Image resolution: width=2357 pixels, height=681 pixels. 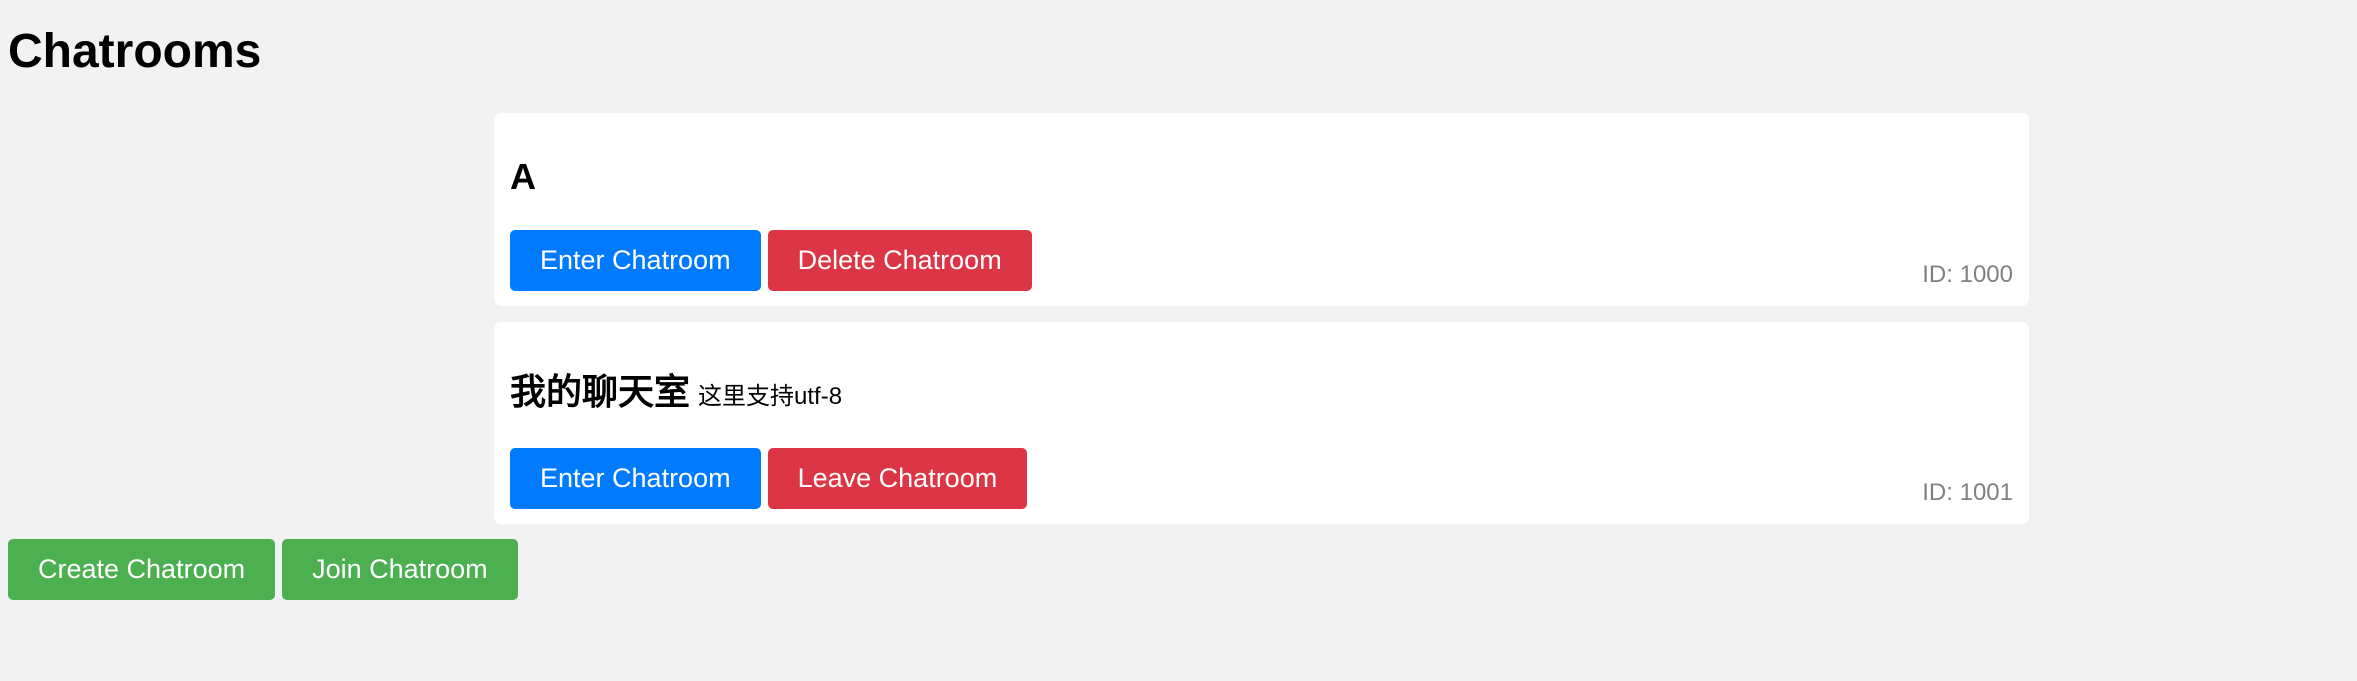 I want to click on chatroom-name: A, so click(x=523, y=176).